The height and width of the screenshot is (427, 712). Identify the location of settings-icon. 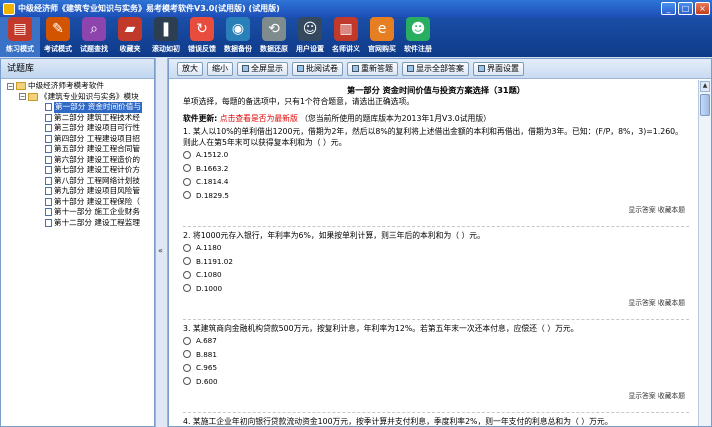
(481, 68).